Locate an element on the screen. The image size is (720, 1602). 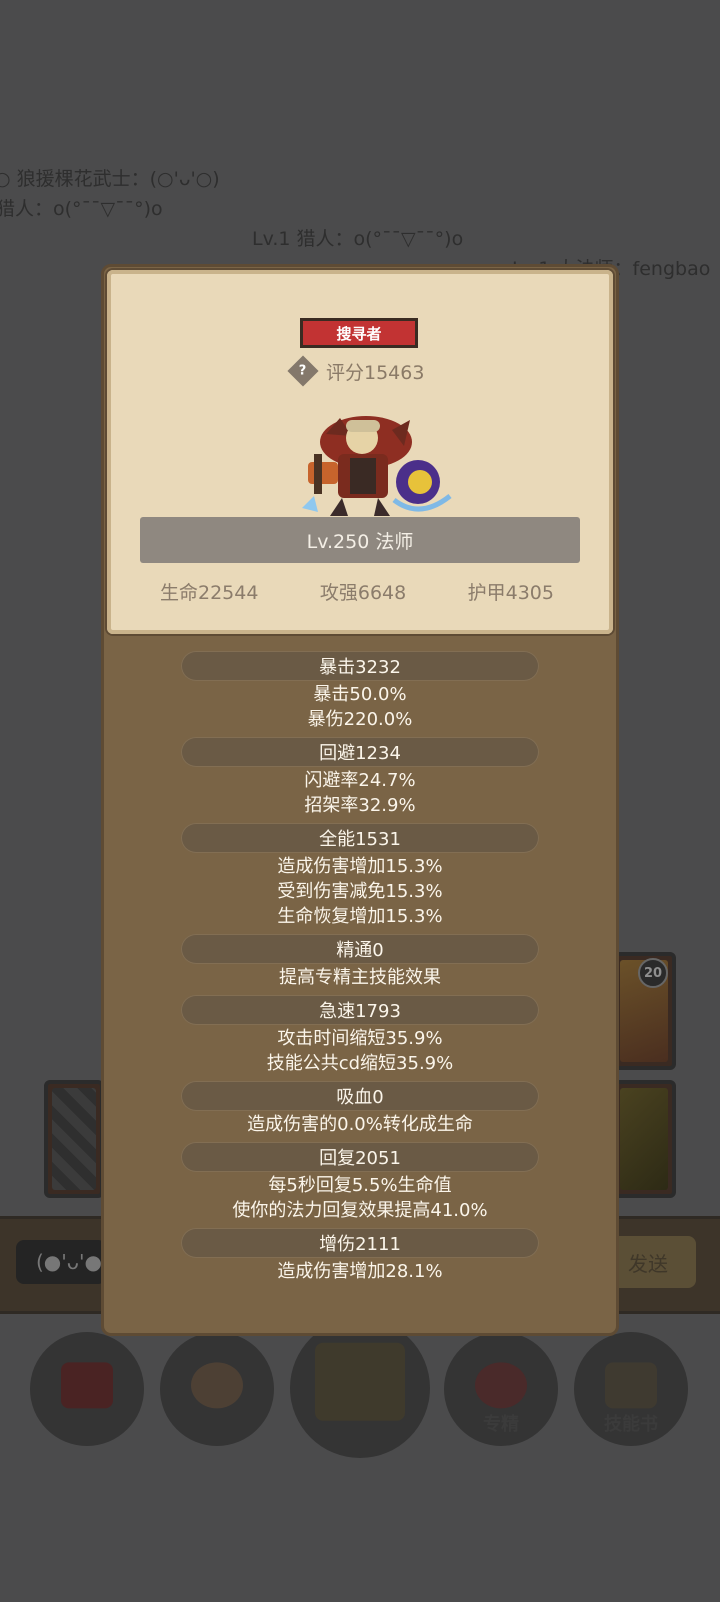
stat-line: 受到伤害减免15.3% is located at coordinates (360, 891).